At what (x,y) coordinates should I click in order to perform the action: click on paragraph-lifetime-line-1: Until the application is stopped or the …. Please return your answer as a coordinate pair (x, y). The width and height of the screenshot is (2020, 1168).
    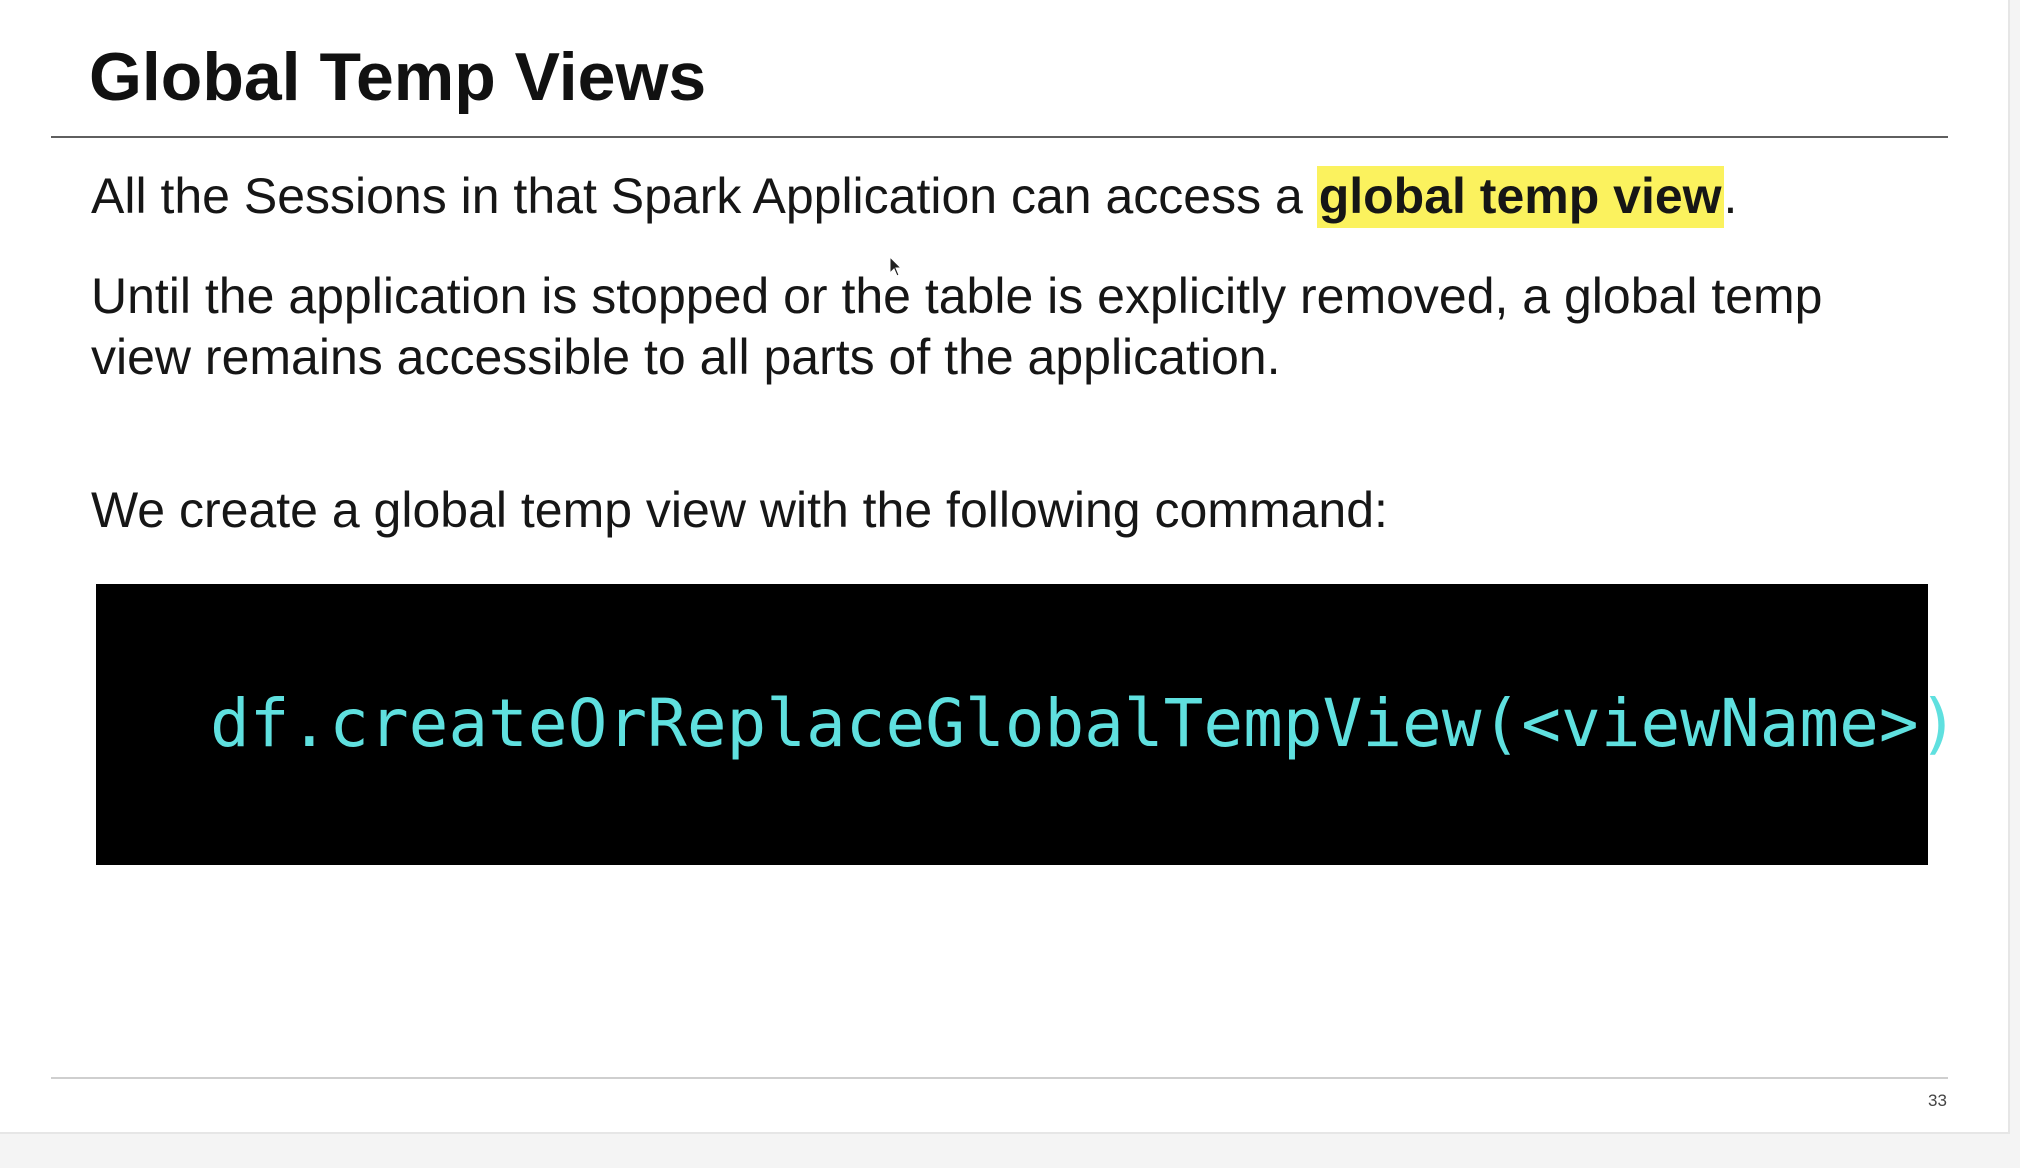
    Looking at the image, I should click on (957, 296).